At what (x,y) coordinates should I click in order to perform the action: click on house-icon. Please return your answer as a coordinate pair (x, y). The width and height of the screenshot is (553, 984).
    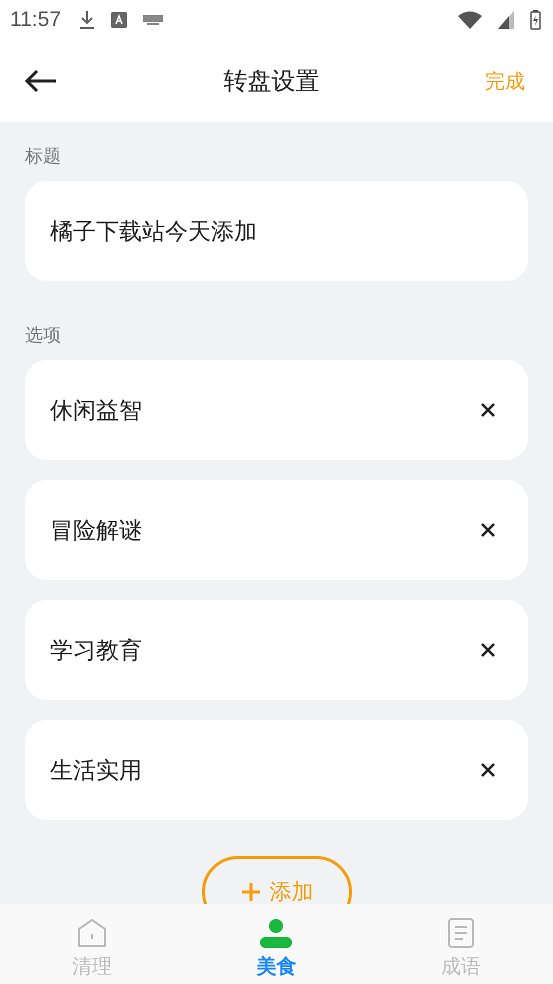
    Looking at the image, I should click on (92, 933).